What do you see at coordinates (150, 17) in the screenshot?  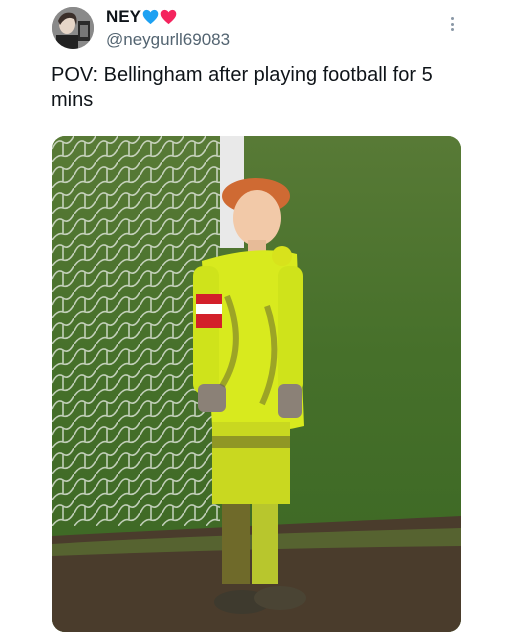 I see `blue-heart-icon` at bounding box center [150, 17].